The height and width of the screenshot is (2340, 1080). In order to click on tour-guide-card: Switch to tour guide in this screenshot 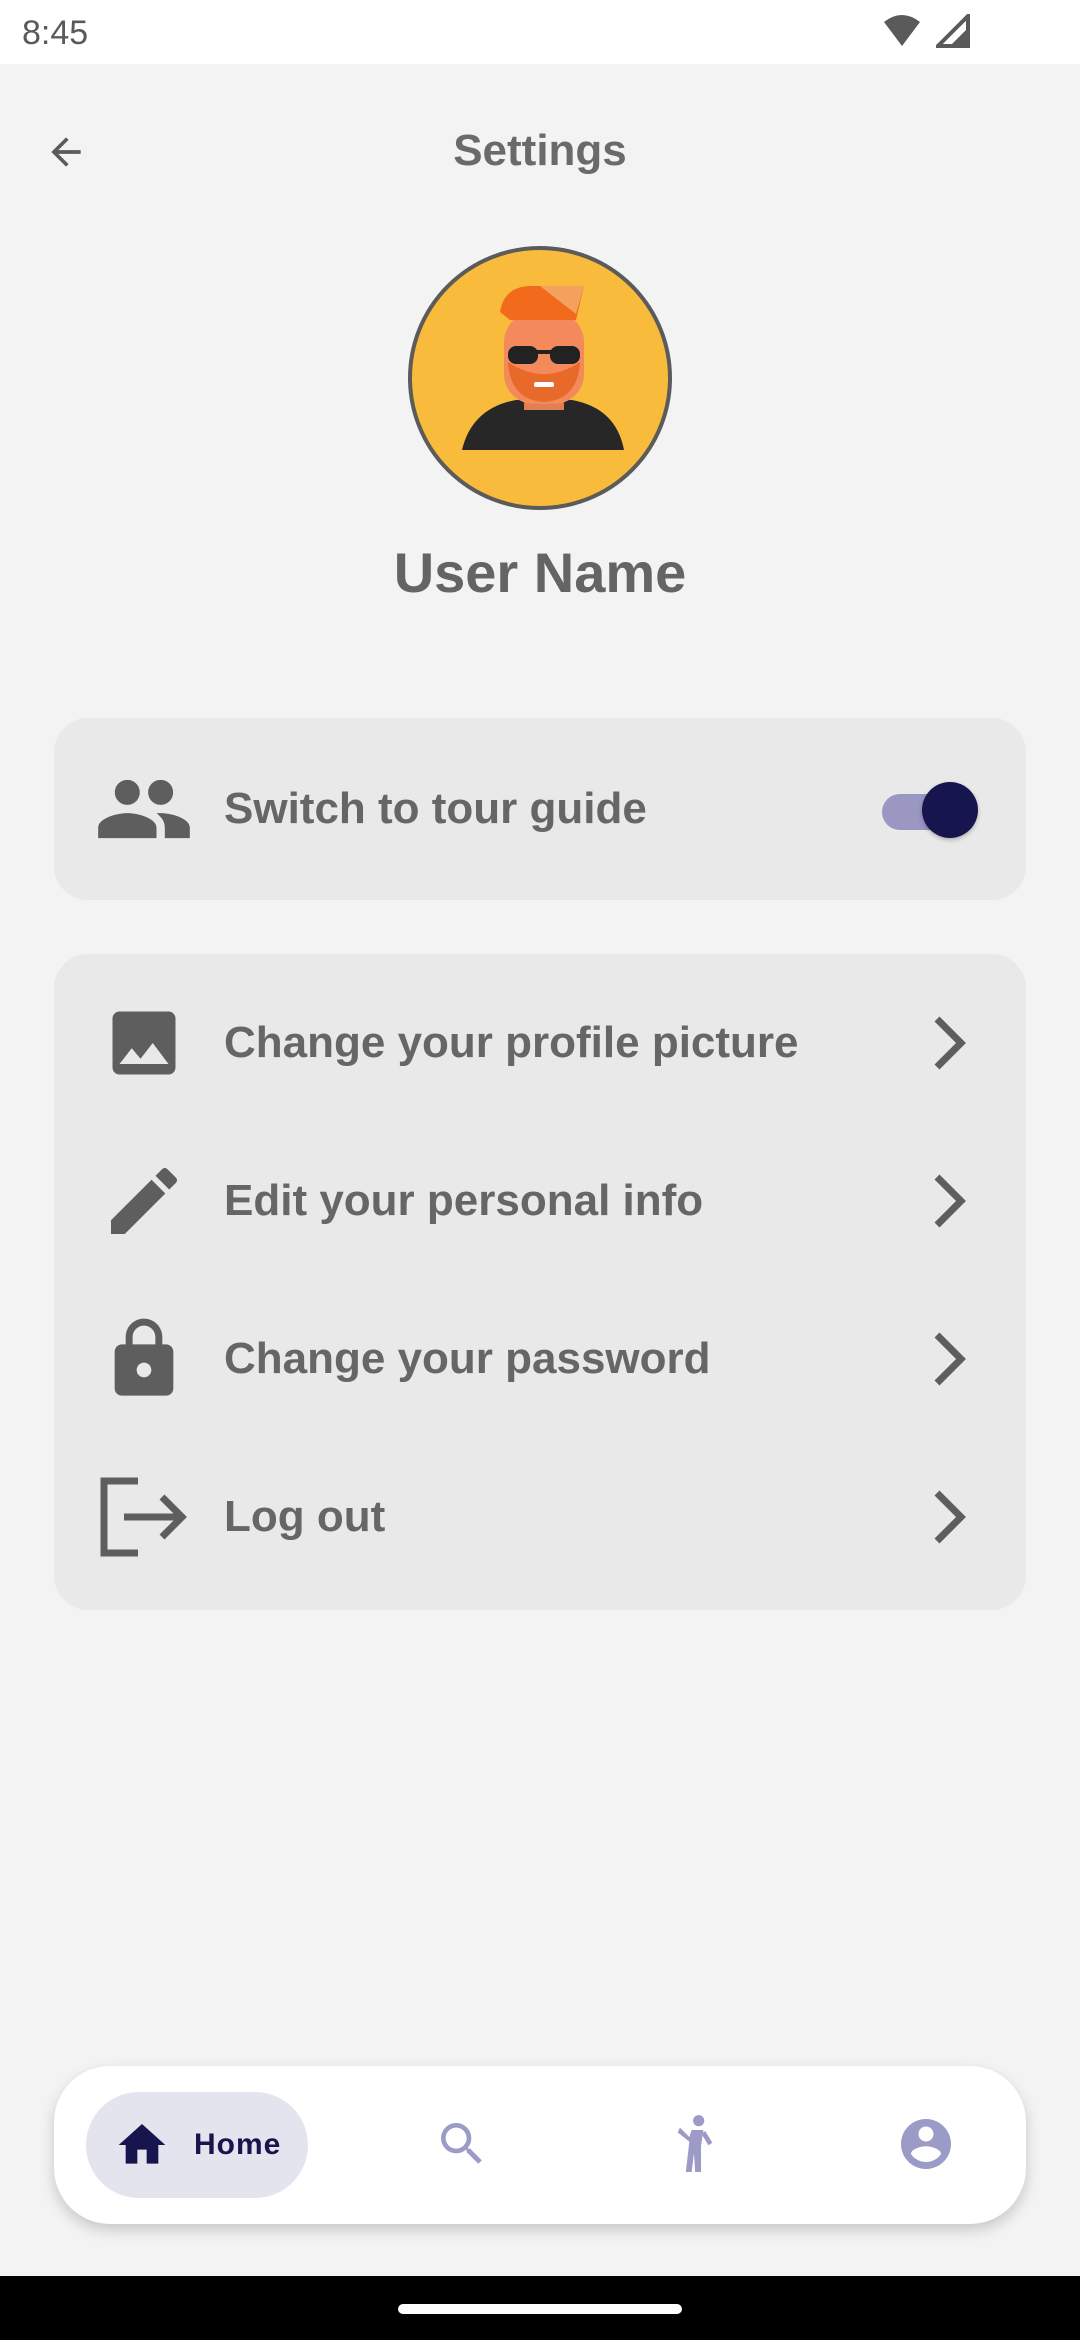, I will do `click(540, 809)`.